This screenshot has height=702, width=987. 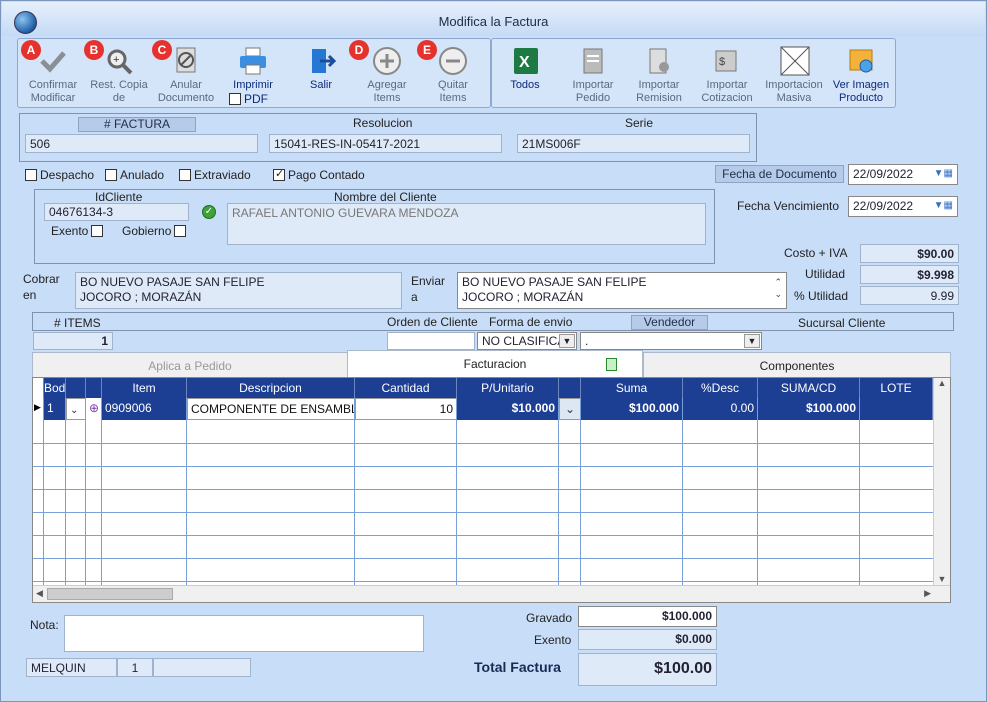 What do you see at coordinates (185, 175) in the screenshot?
I see `extraviado-box` at bounding box center [185, 175].